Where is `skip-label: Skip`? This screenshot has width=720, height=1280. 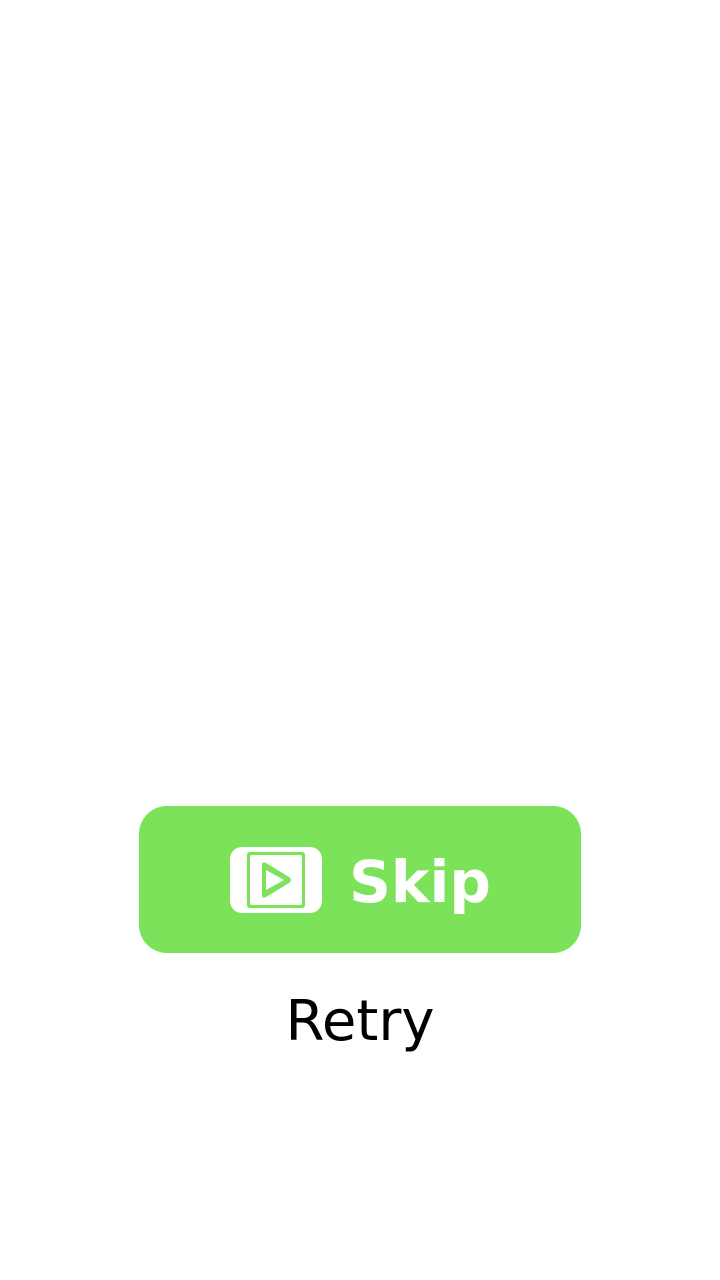 skip-label: Skip is located at coordinates (420, 881).